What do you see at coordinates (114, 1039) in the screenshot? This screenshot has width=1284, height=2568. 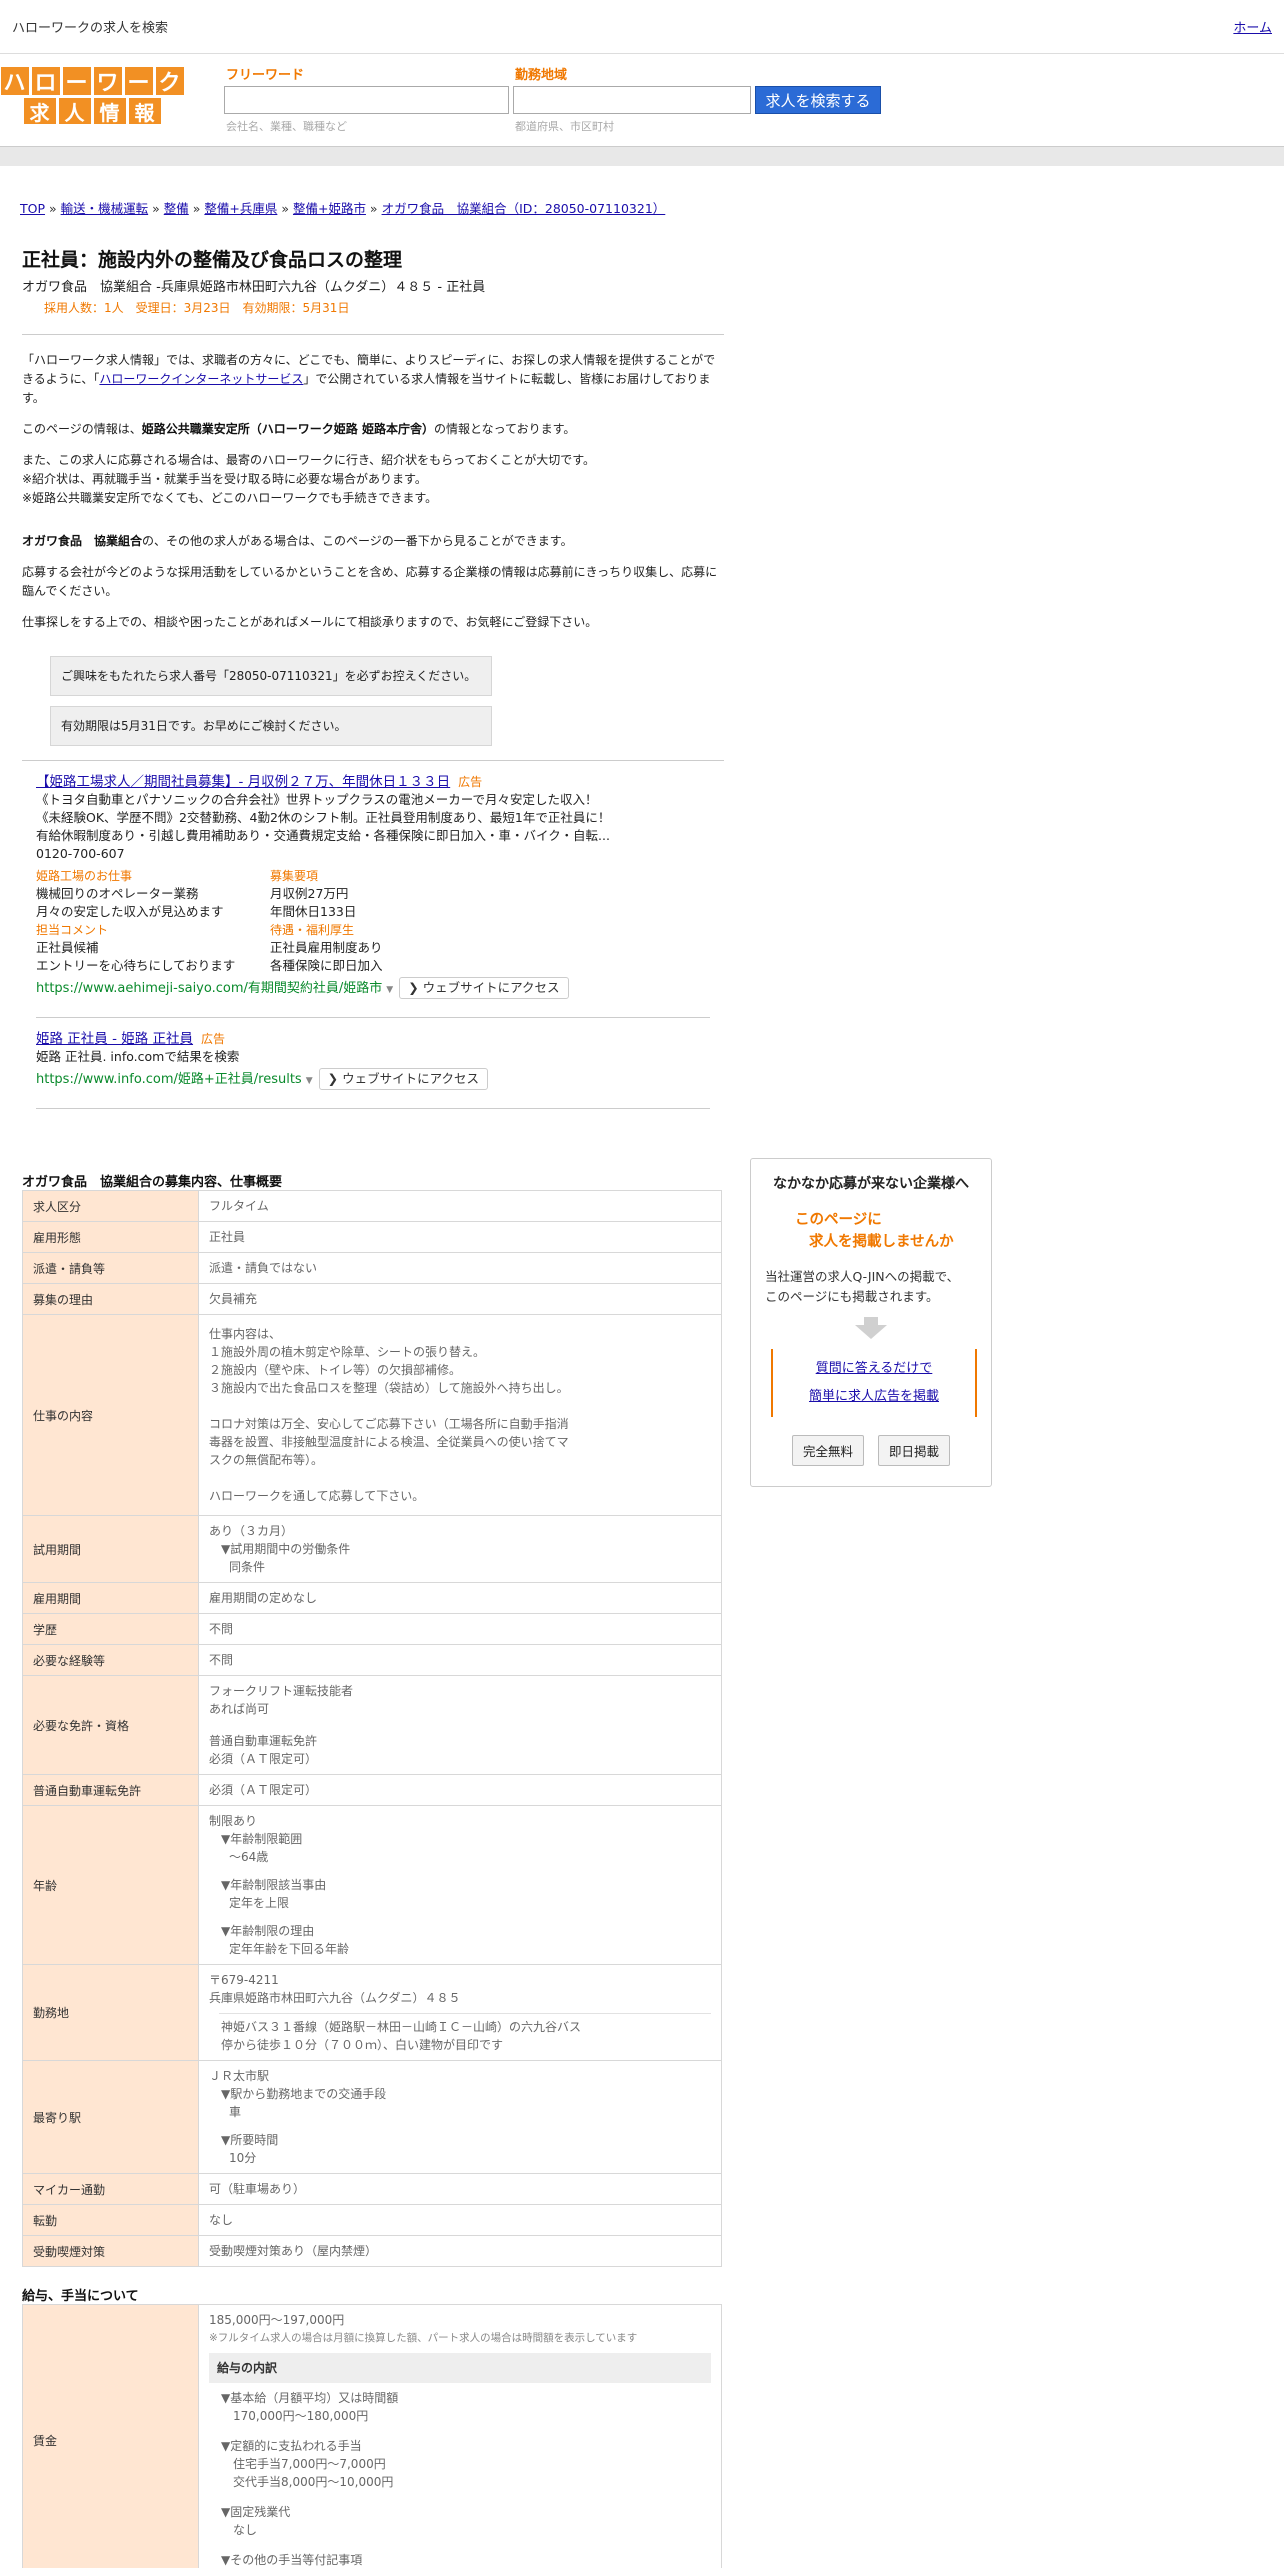 I see `ad-2-title: 姫路 正社員 - 姫路 正社員` at bounding box center [114, 1039].